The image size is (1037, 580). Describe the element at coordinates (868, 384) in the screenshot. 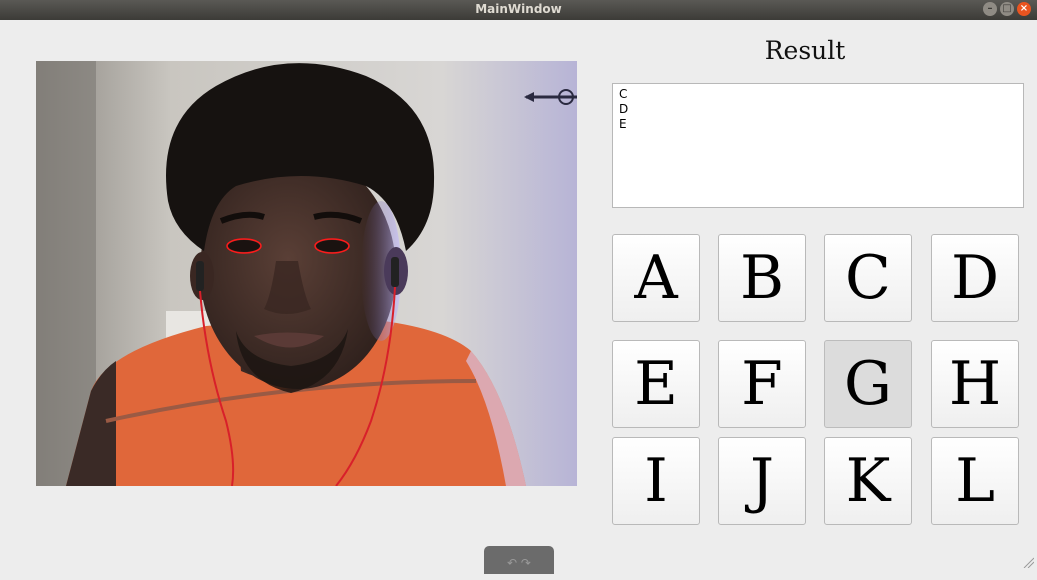

I see `key-g-button: G` at that location.